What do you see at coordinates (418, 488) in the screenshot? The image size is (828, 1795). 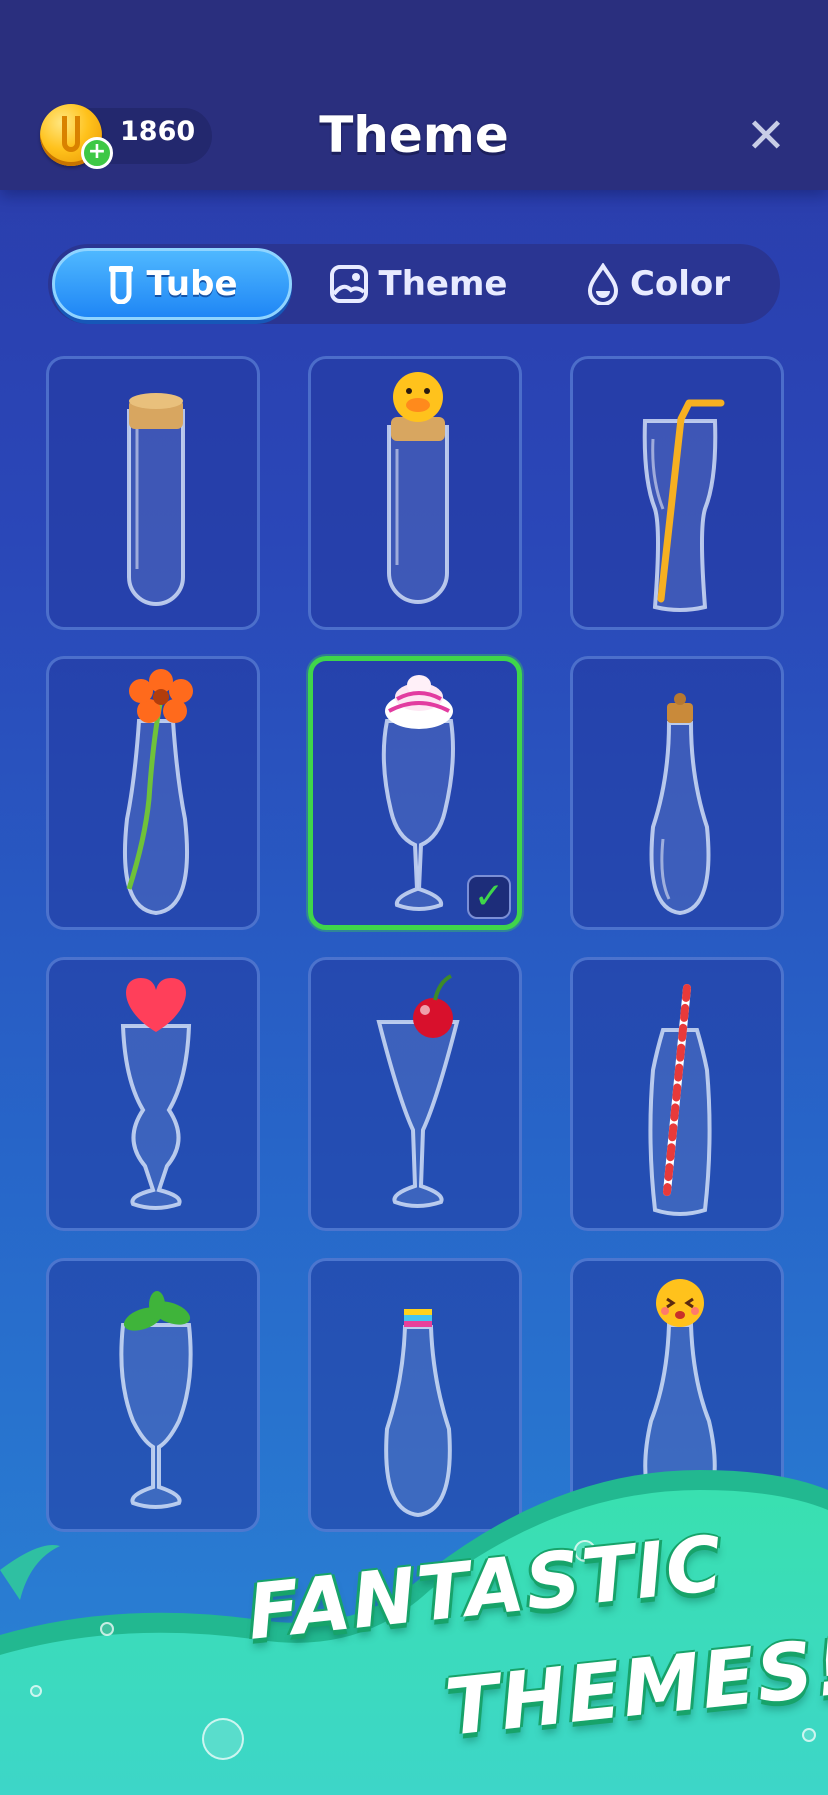 I see `duck-test-tube-image` at bounding box center [418, 488].